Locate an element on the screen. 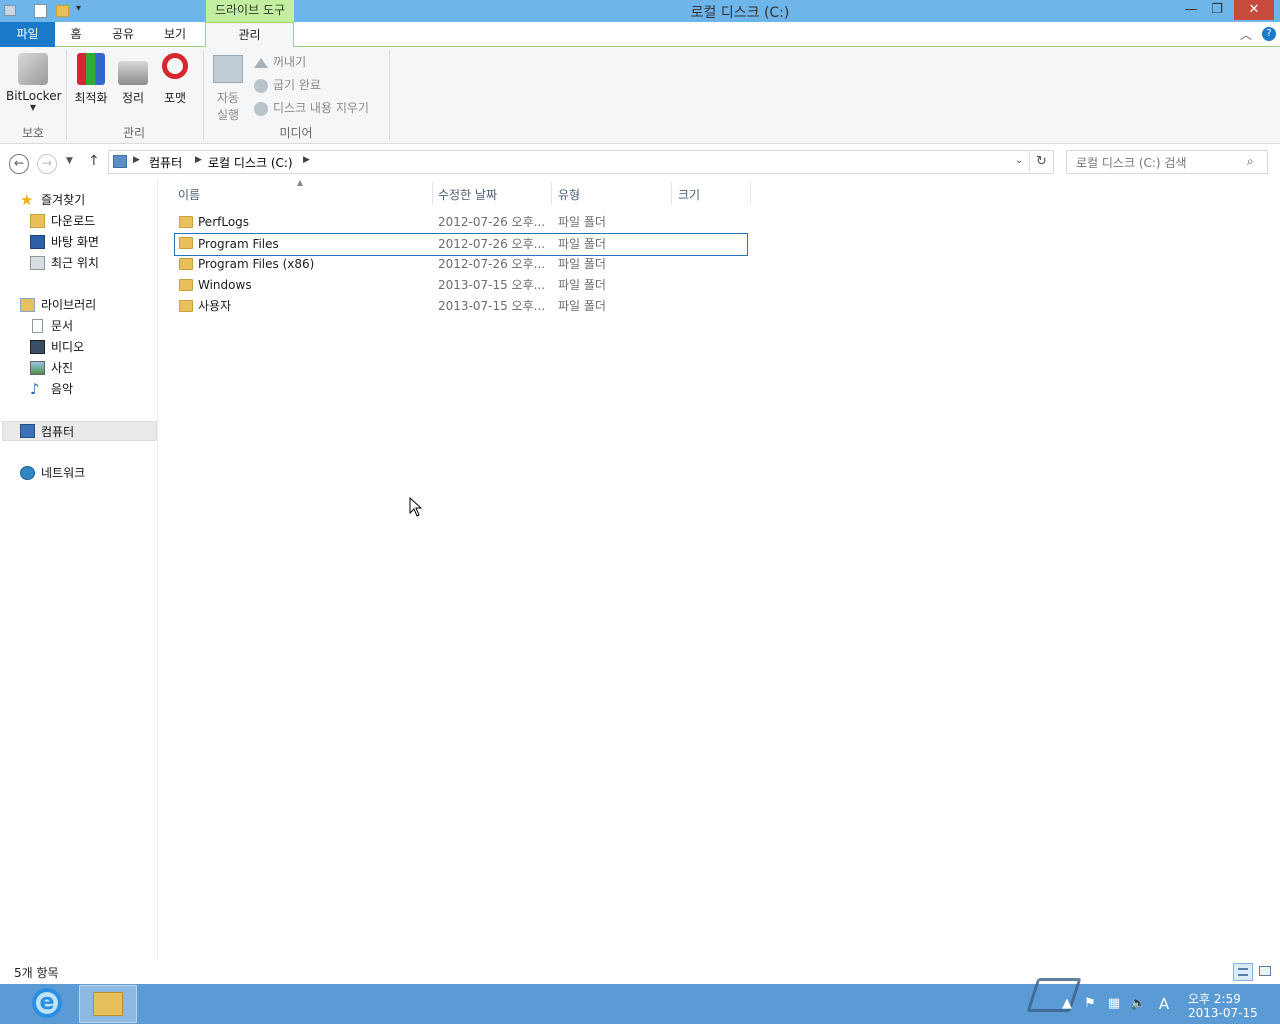 The height and width of the screenshot is (1024, 1280). show-hidden-icons-icon: ▲ is located at coordinates (1067, 1004).